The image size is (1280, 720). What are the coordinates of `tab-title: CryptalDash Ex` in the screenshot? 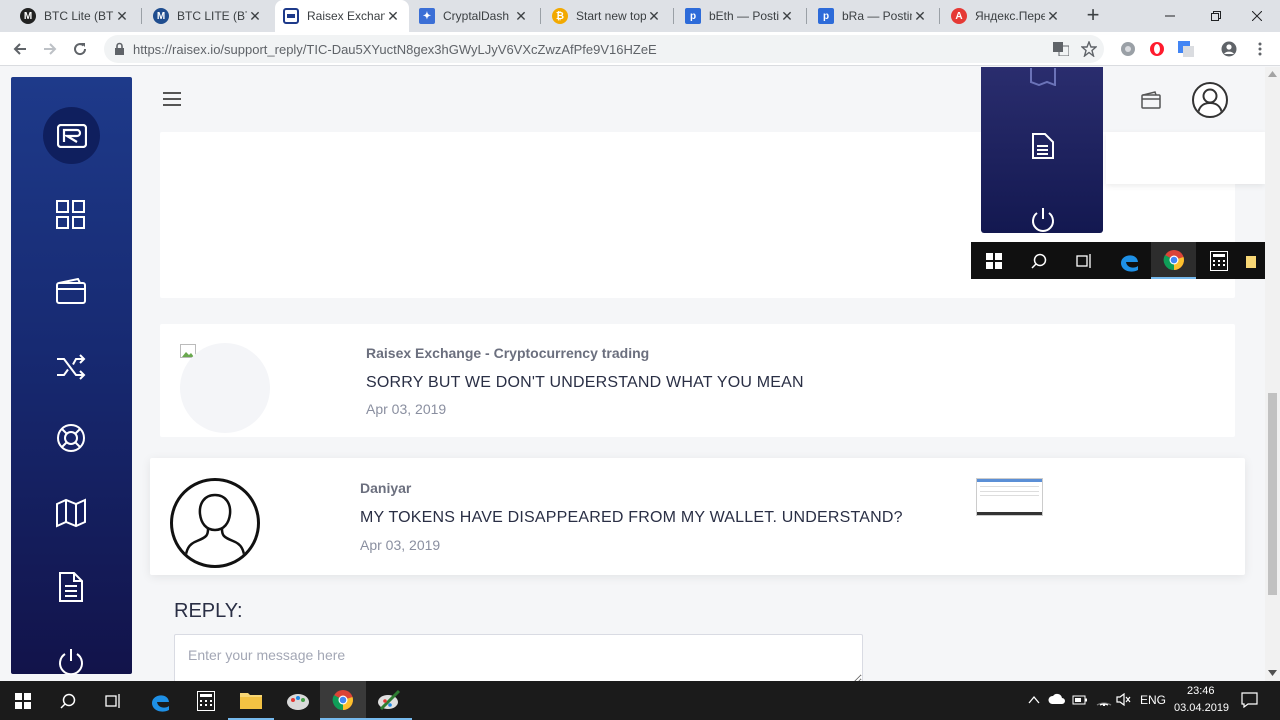 It's located at (478, 16).